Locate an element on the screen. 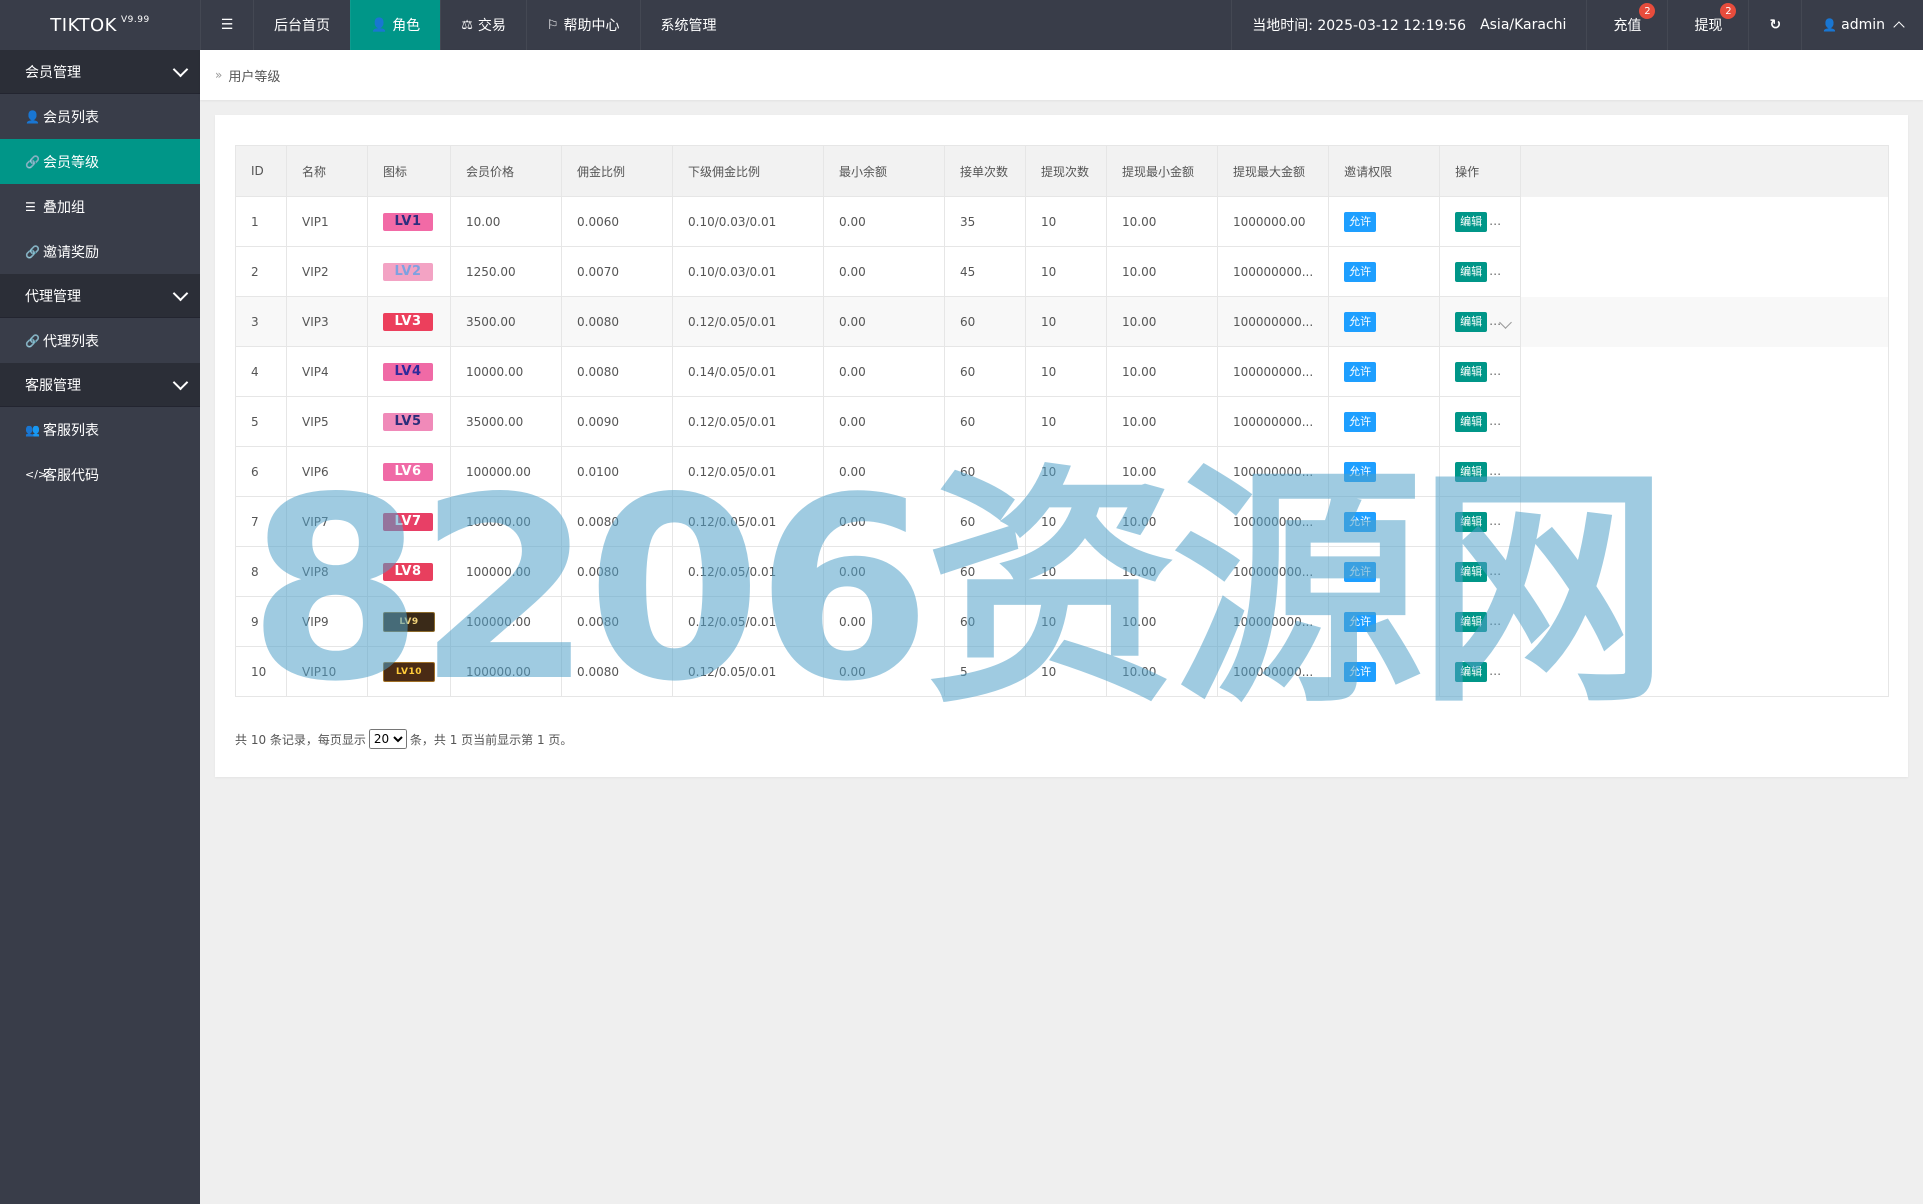 The image size is (1923, 1204). page-size-select: 20 is located at coordinates (387, 739).